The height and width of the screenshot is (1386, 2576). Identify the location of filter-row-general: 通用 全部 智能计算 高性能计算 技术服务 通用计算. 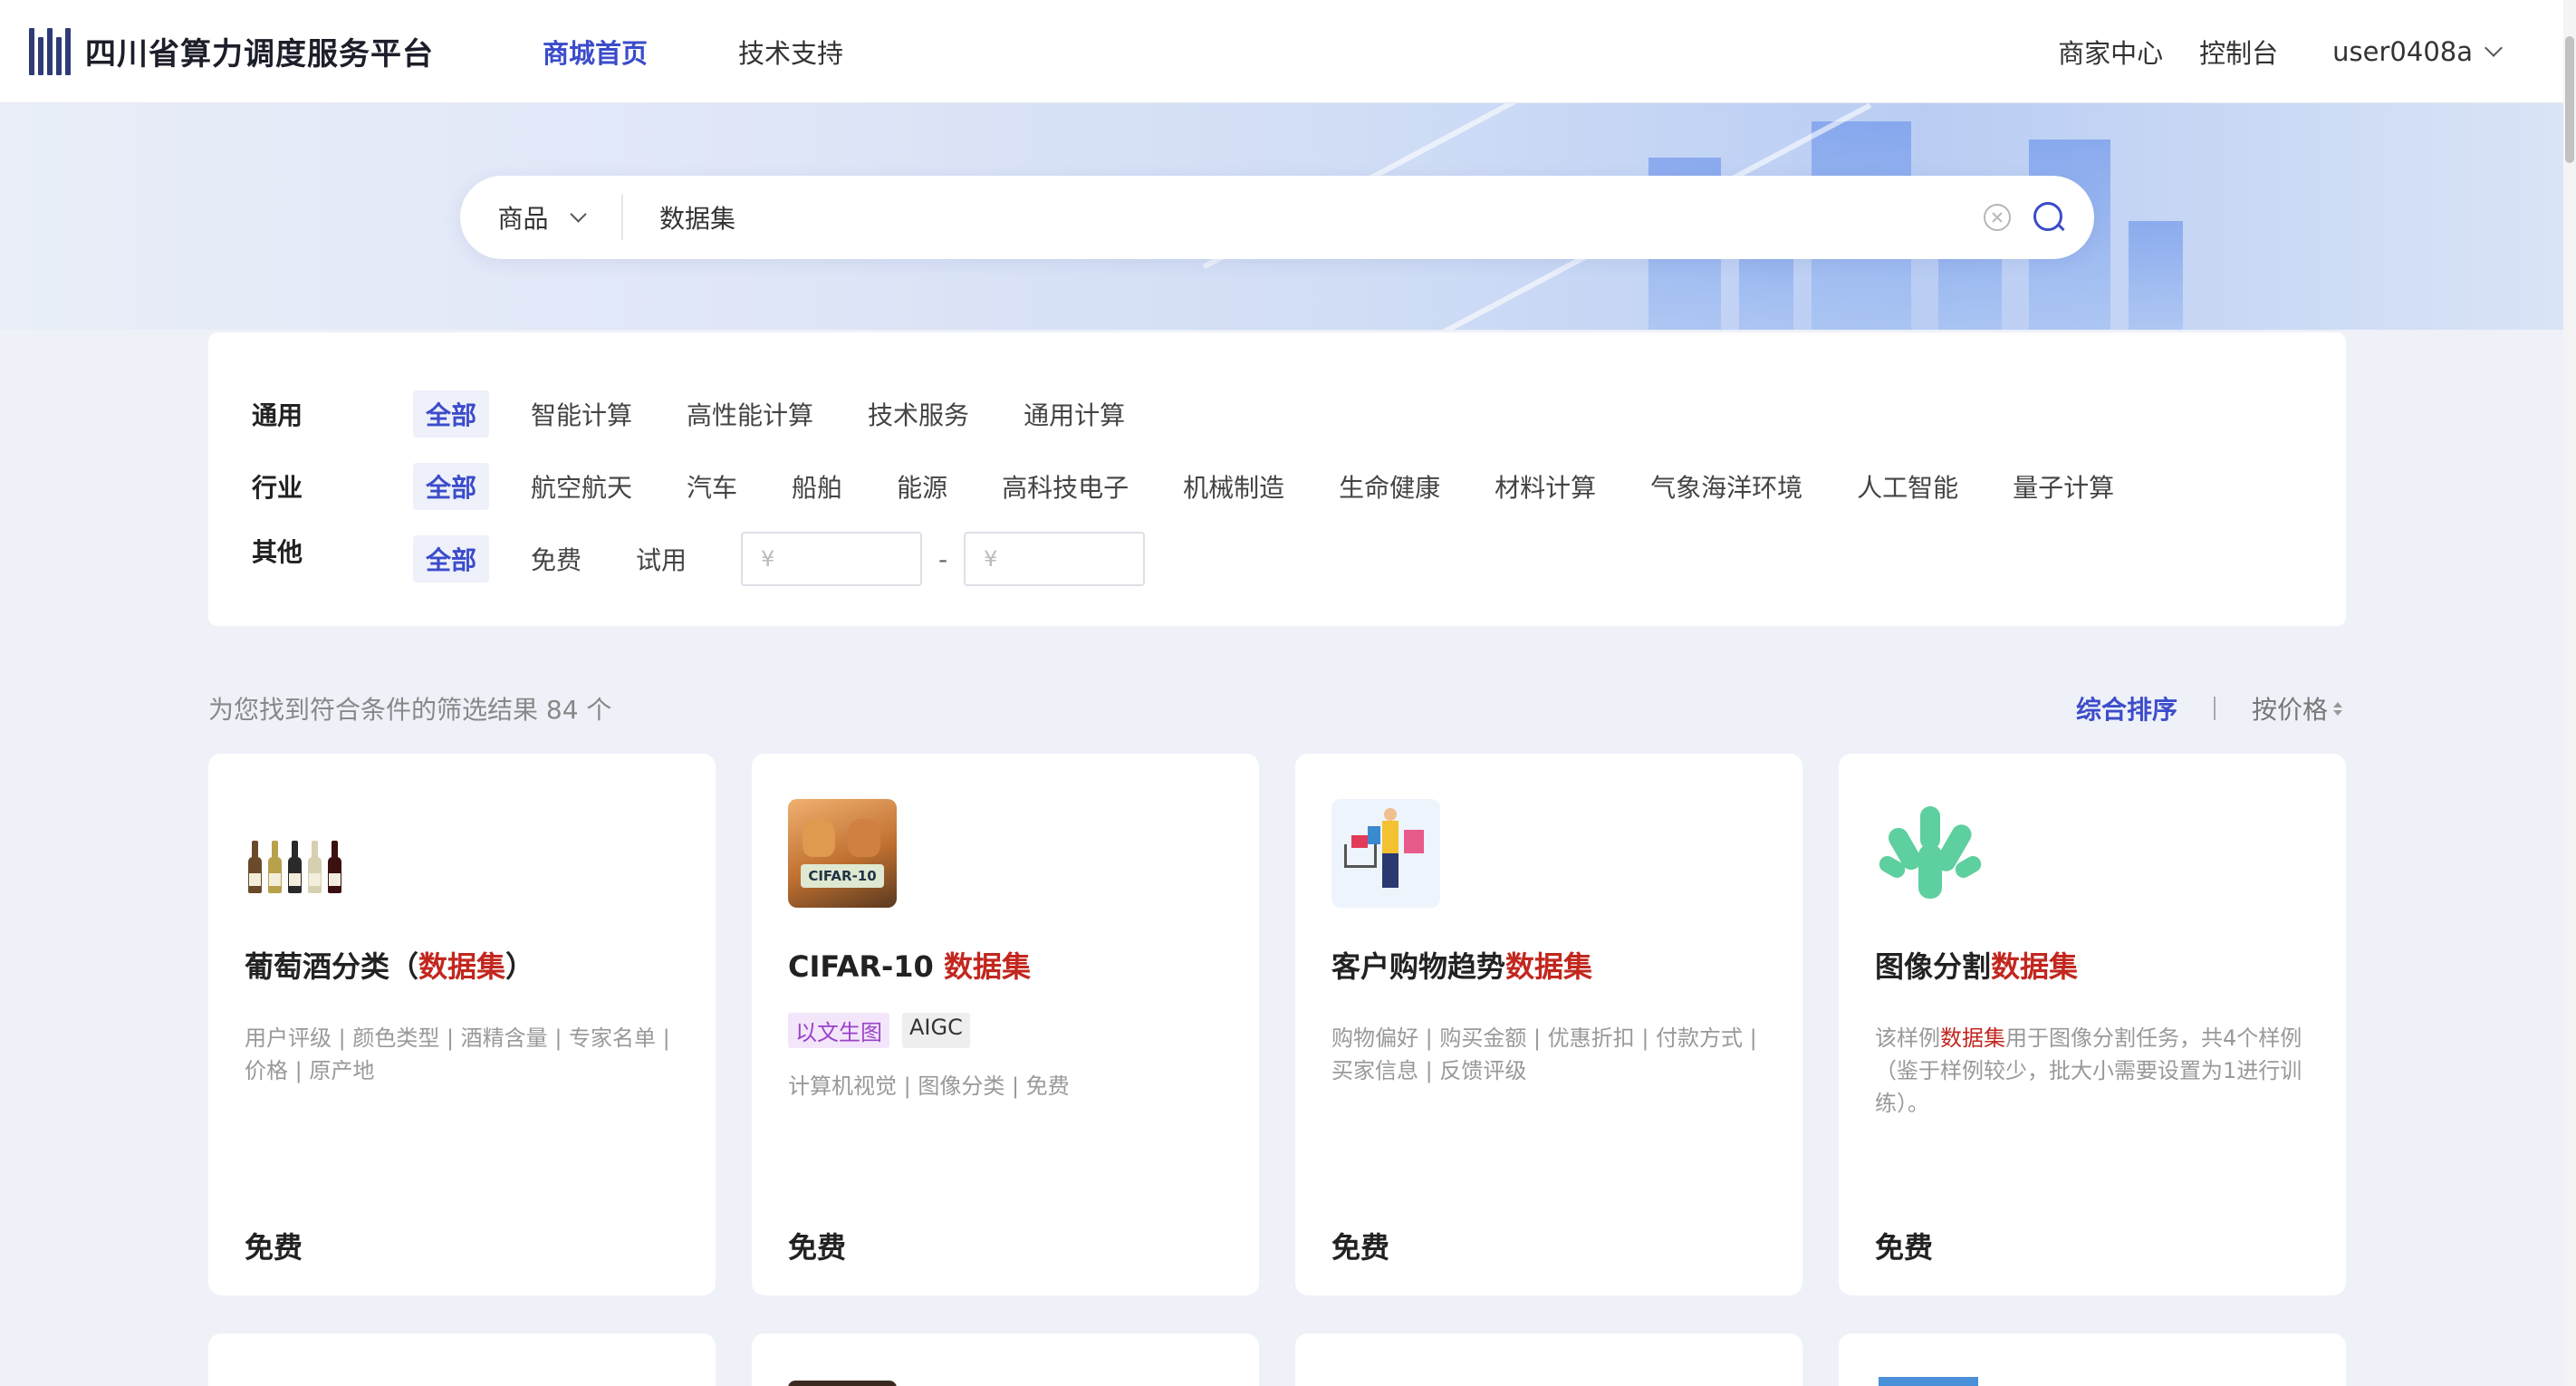
(1277, 414).